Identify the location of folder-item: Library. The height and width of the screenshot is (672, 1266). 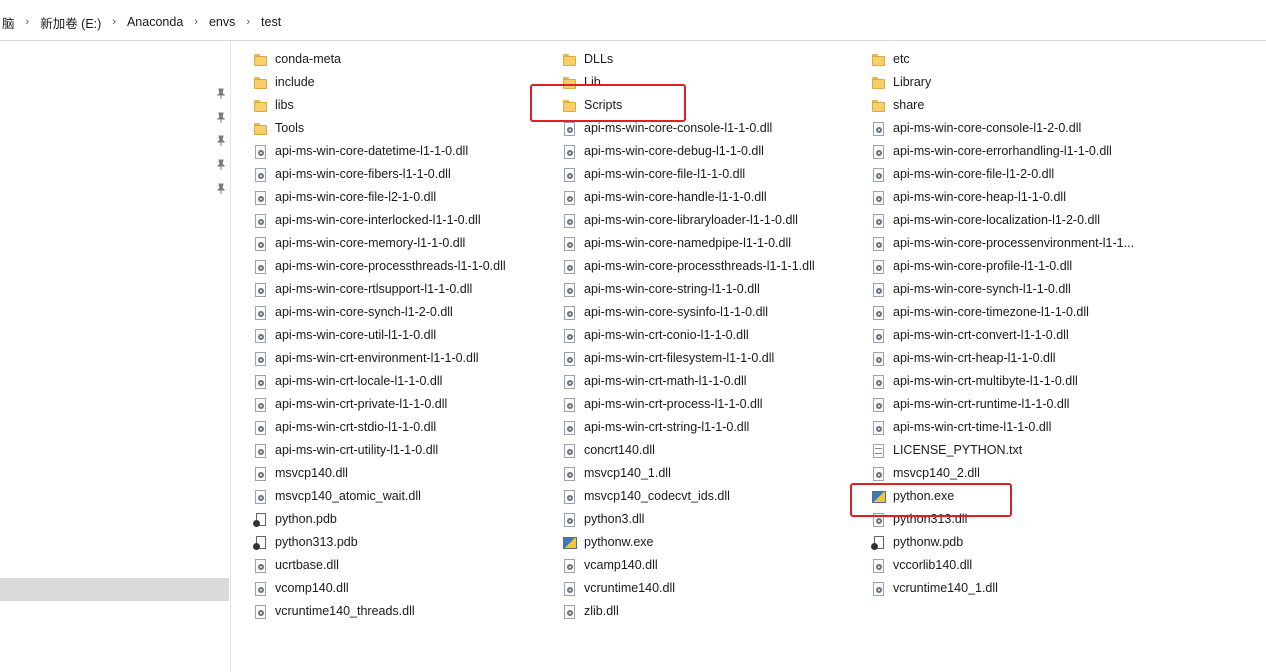
(1018, 82).